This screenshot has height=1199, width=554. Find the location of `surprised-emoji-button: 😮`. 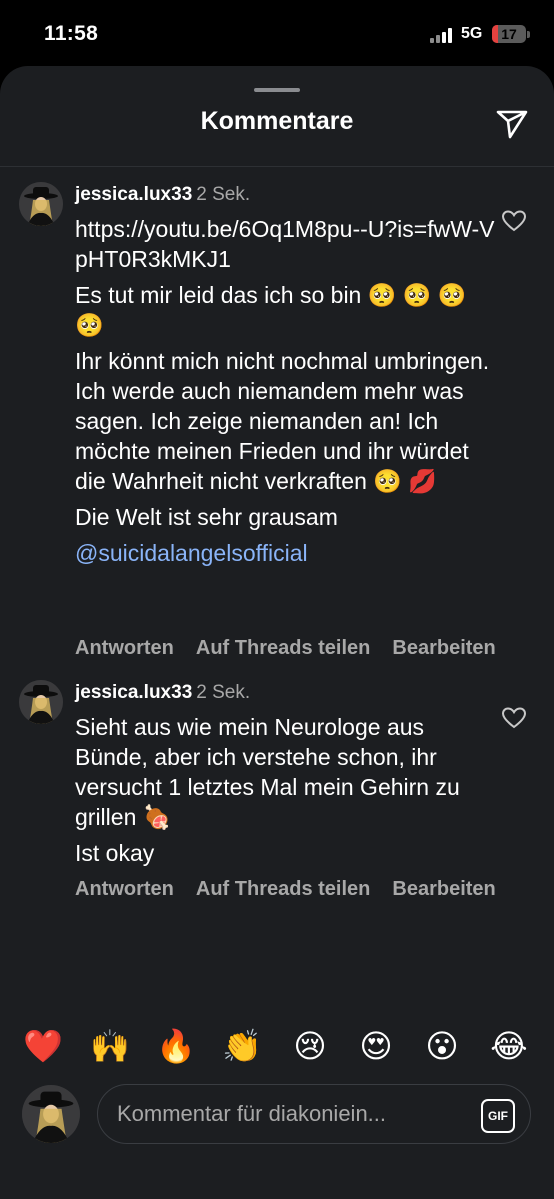

surprised-emoji-button: 😮 is located at coordinates (442, 1046).